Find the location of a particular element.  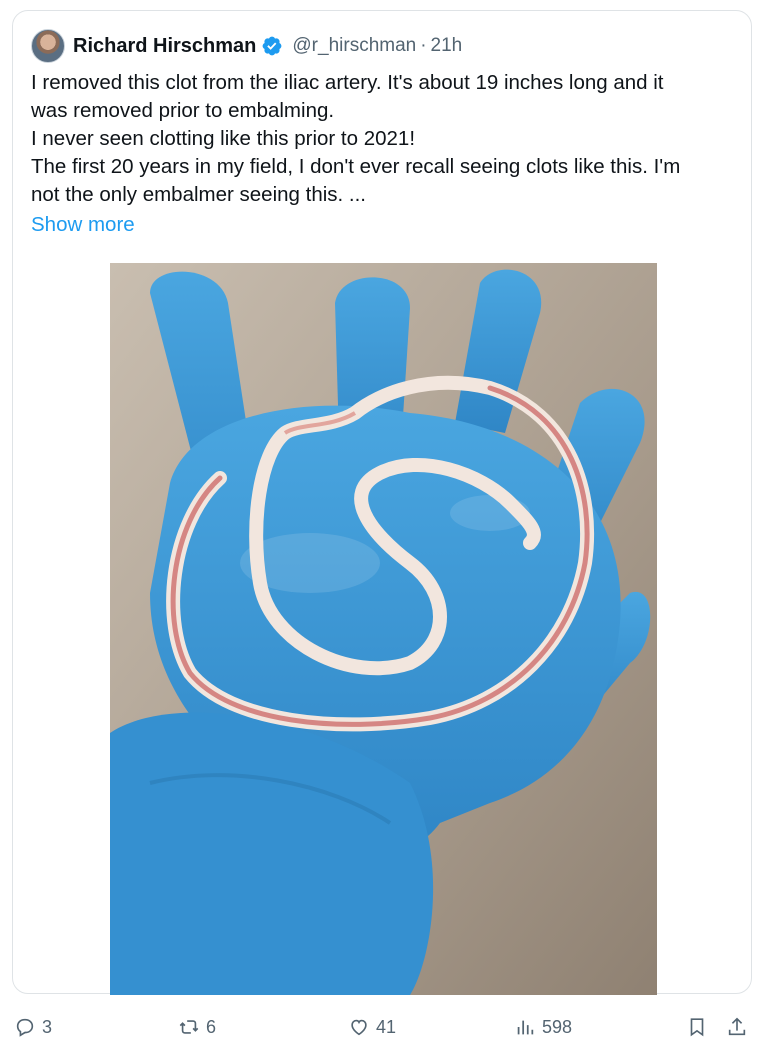

views-button: 598 is located at coordinates (543, 1027).